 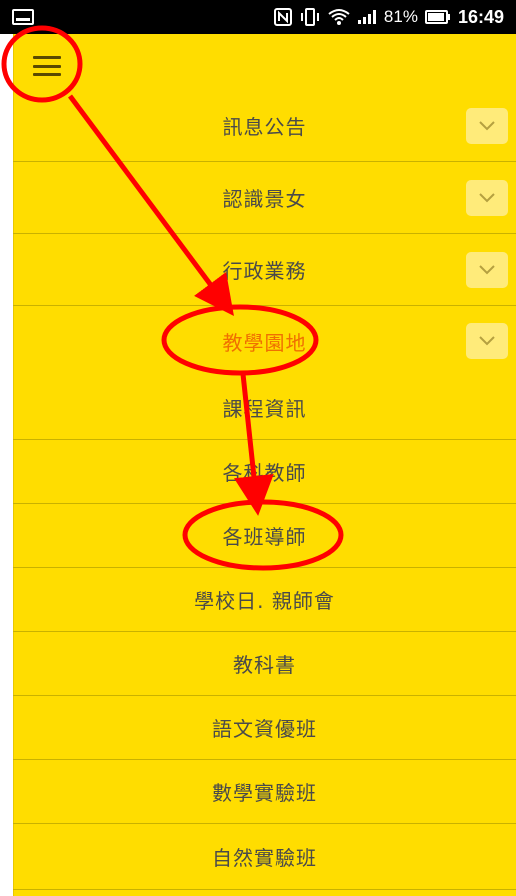 I want to click on notification-icon, so click(x=23, y=17).